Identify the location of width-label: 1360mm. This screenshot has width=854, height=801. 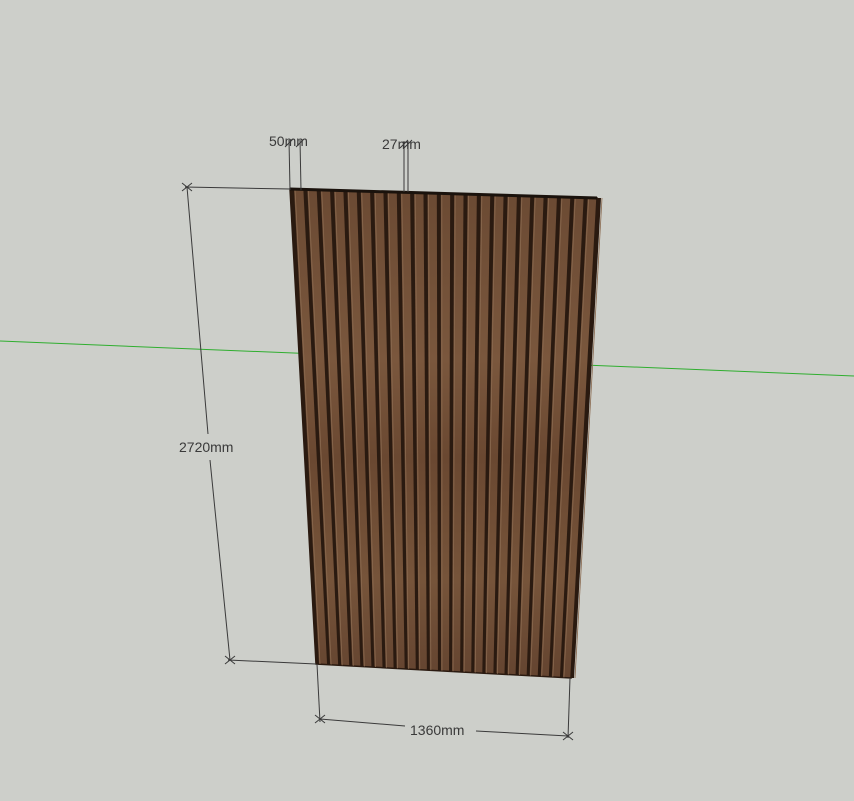
(437, 730).